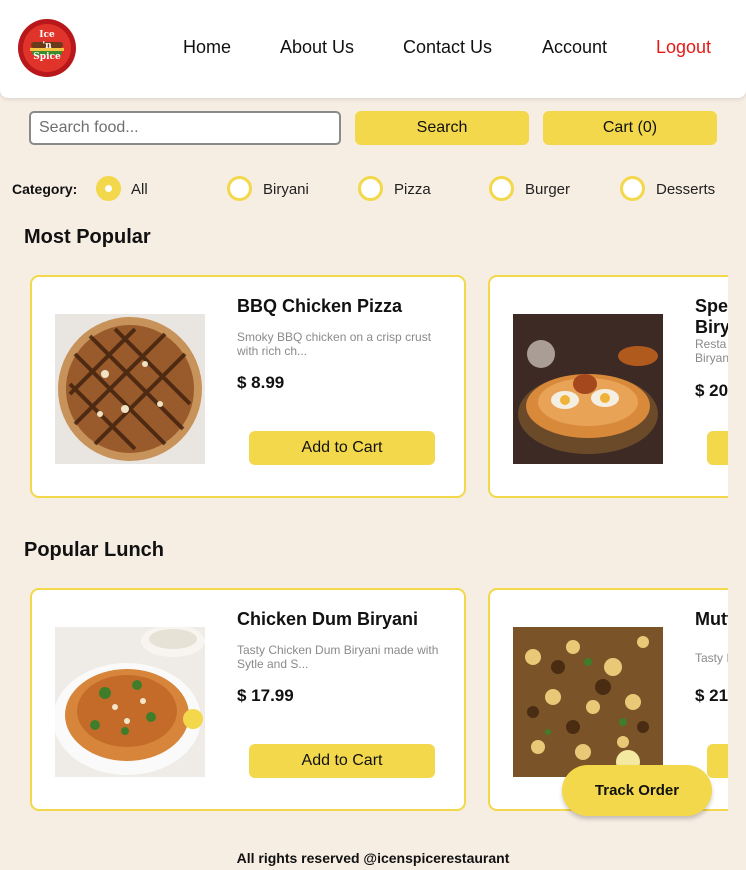  What do you see at coordinates (261, 382) in the screenshot?
I see `food-price: $ 8.99` at bounding box center [261, 382].